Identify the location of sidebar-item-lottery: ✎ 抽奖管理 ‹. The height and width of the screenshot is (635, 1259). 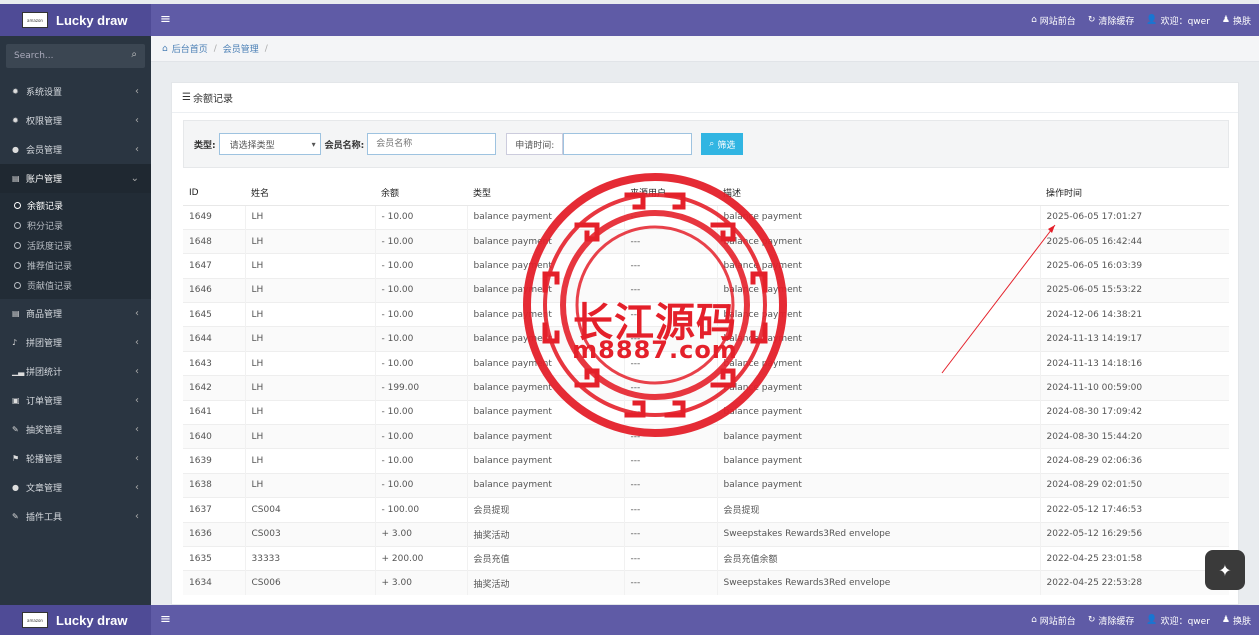
(75, 429).